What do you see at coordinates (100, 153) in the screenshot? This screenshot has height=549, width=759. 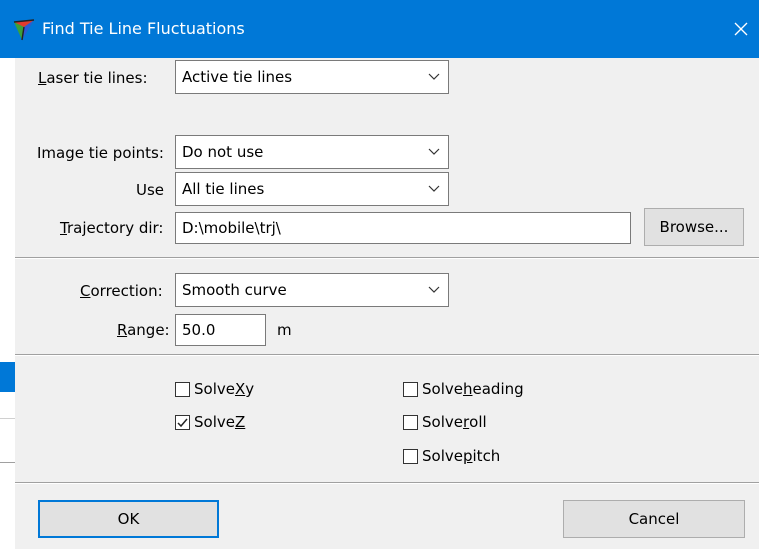 I see `image-tie-points-label: Image tie points:` at bounding box center [100, 153].